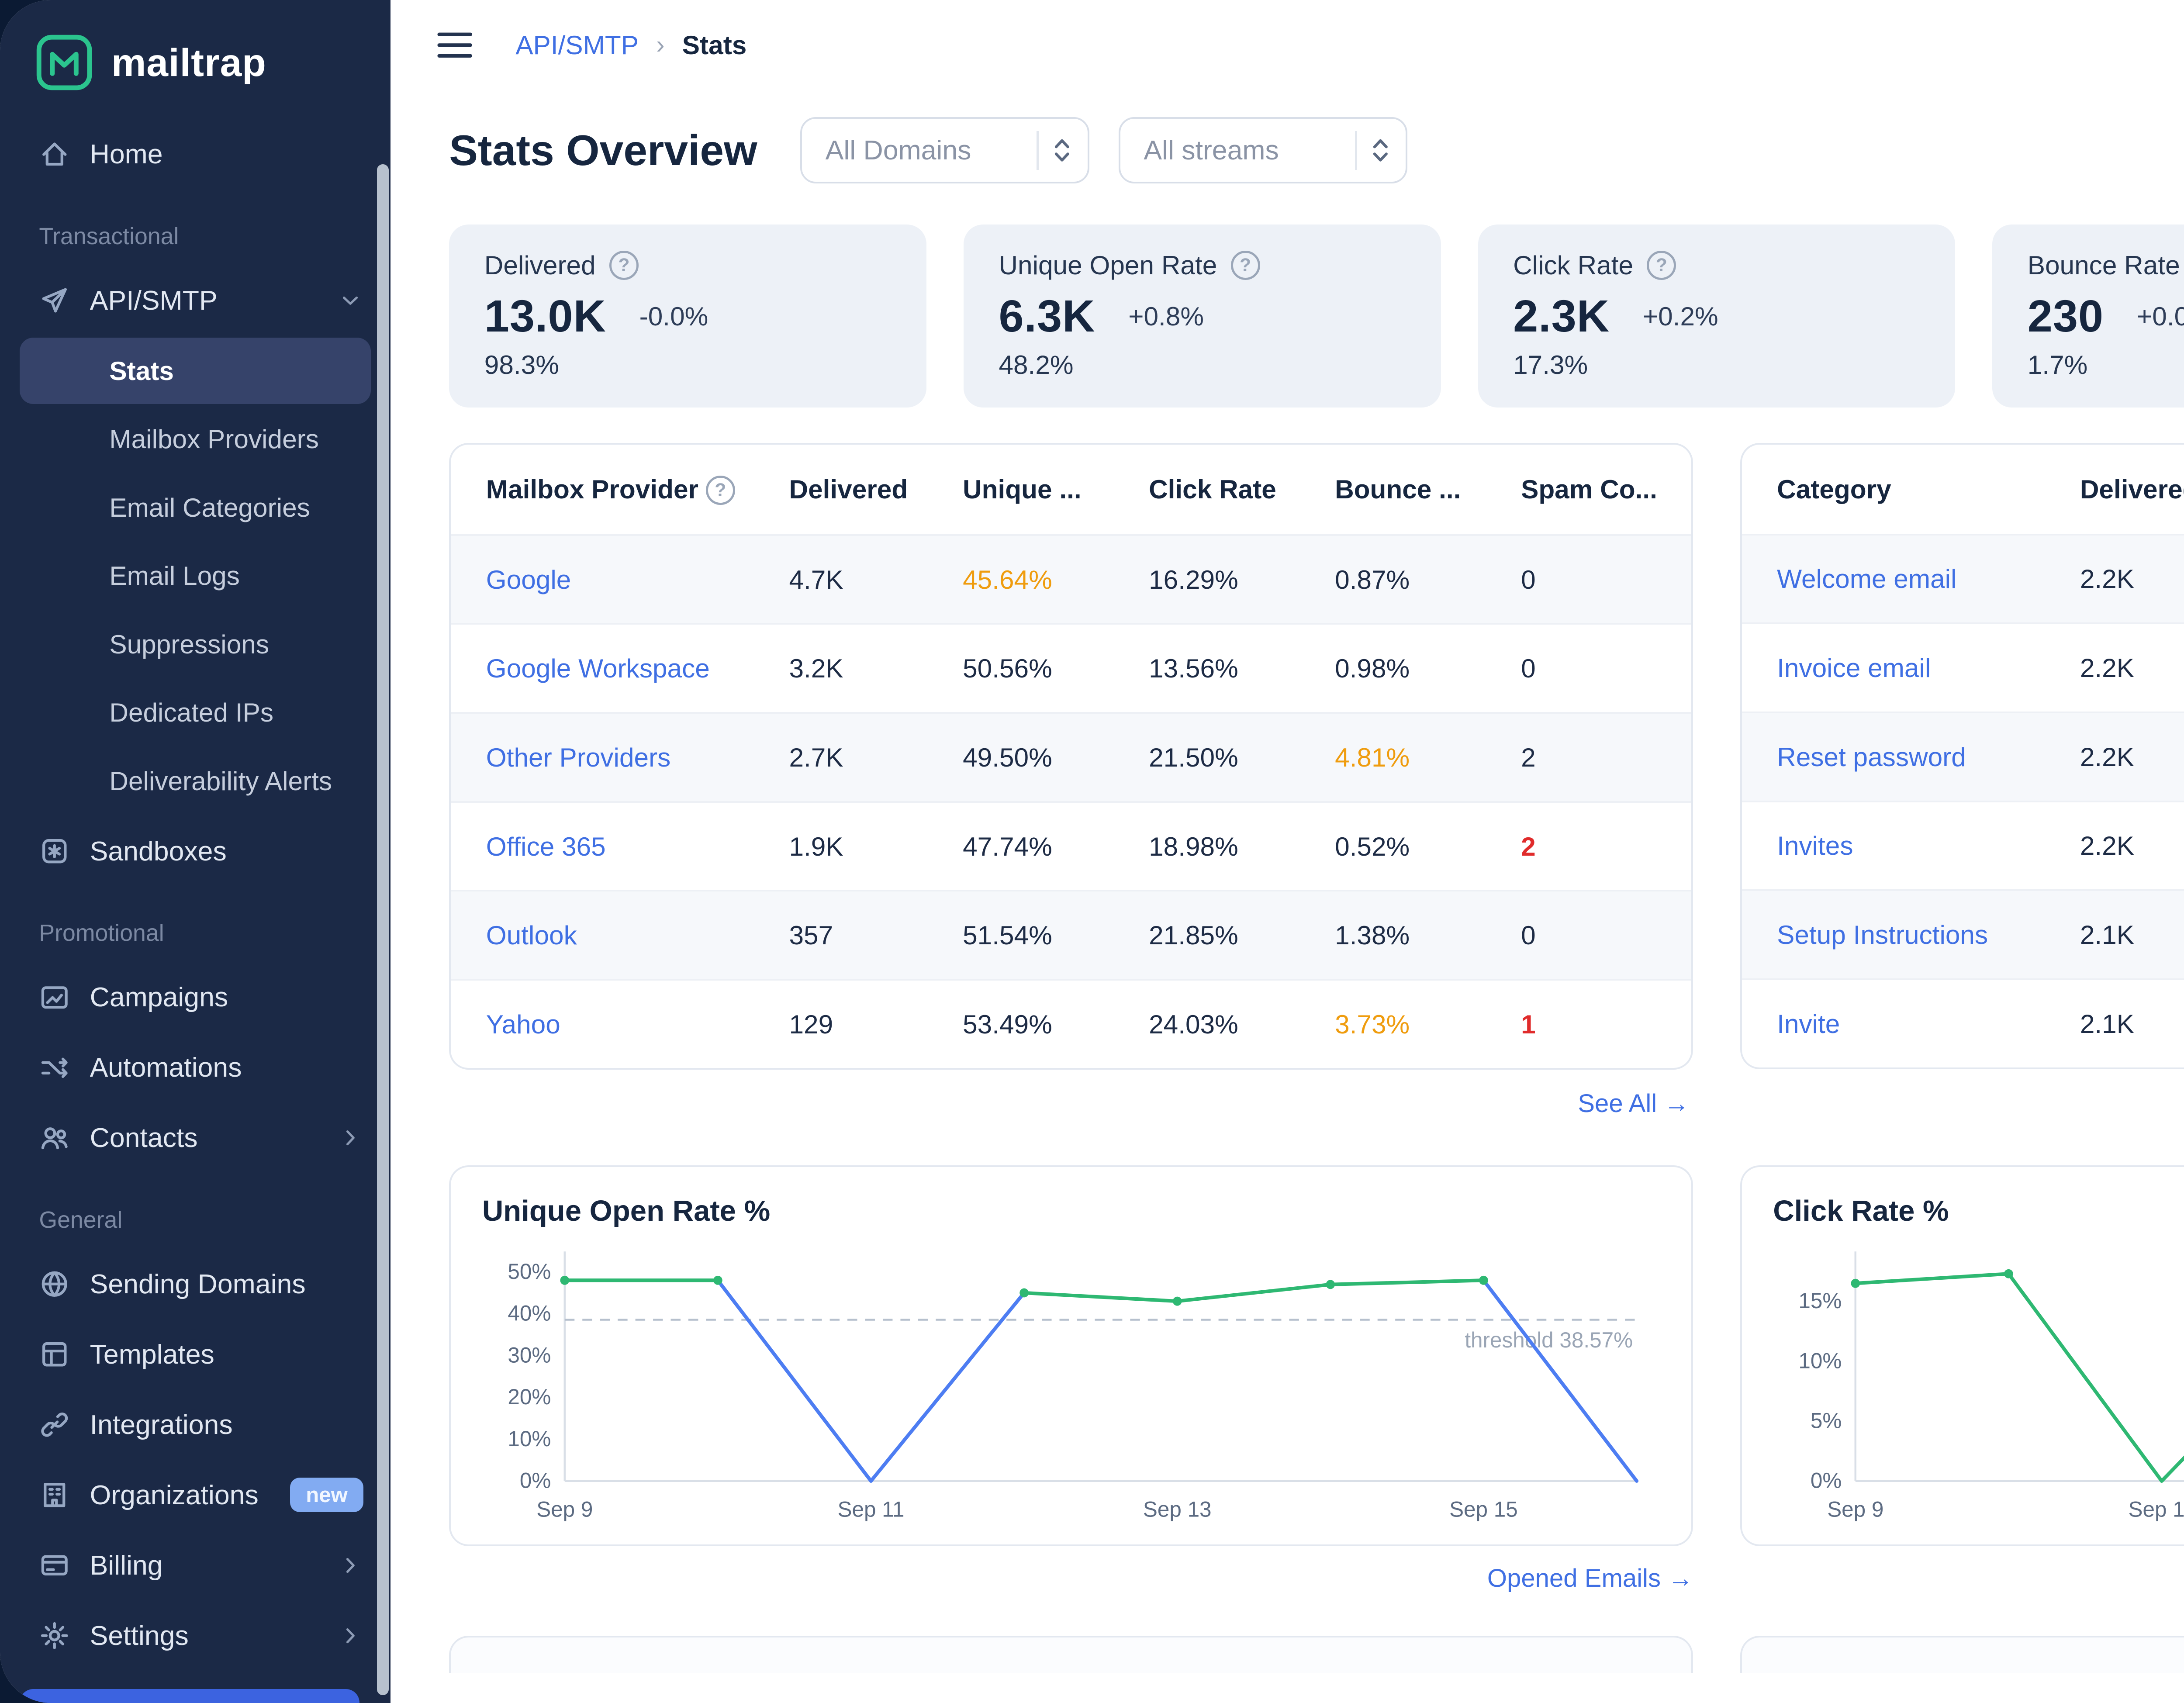 Image resolution: width=2184 pixels, height=1703 pixels. Describe the element at coordinates (195, 851) in the screenshot. I see `sidebar-item-sandboxes: Sandboxes` at that location.